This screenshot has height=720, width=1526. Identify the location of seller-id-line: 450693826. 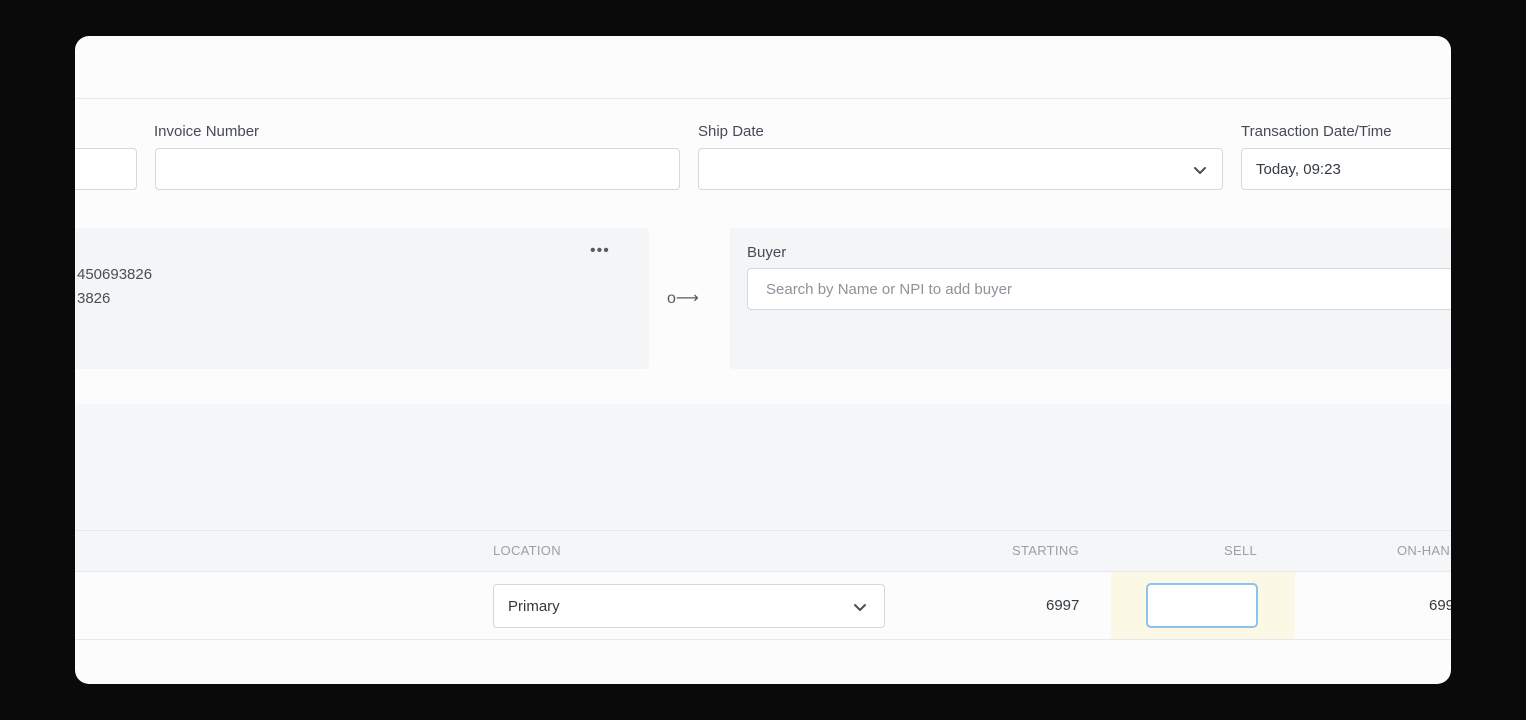
(115, 274).